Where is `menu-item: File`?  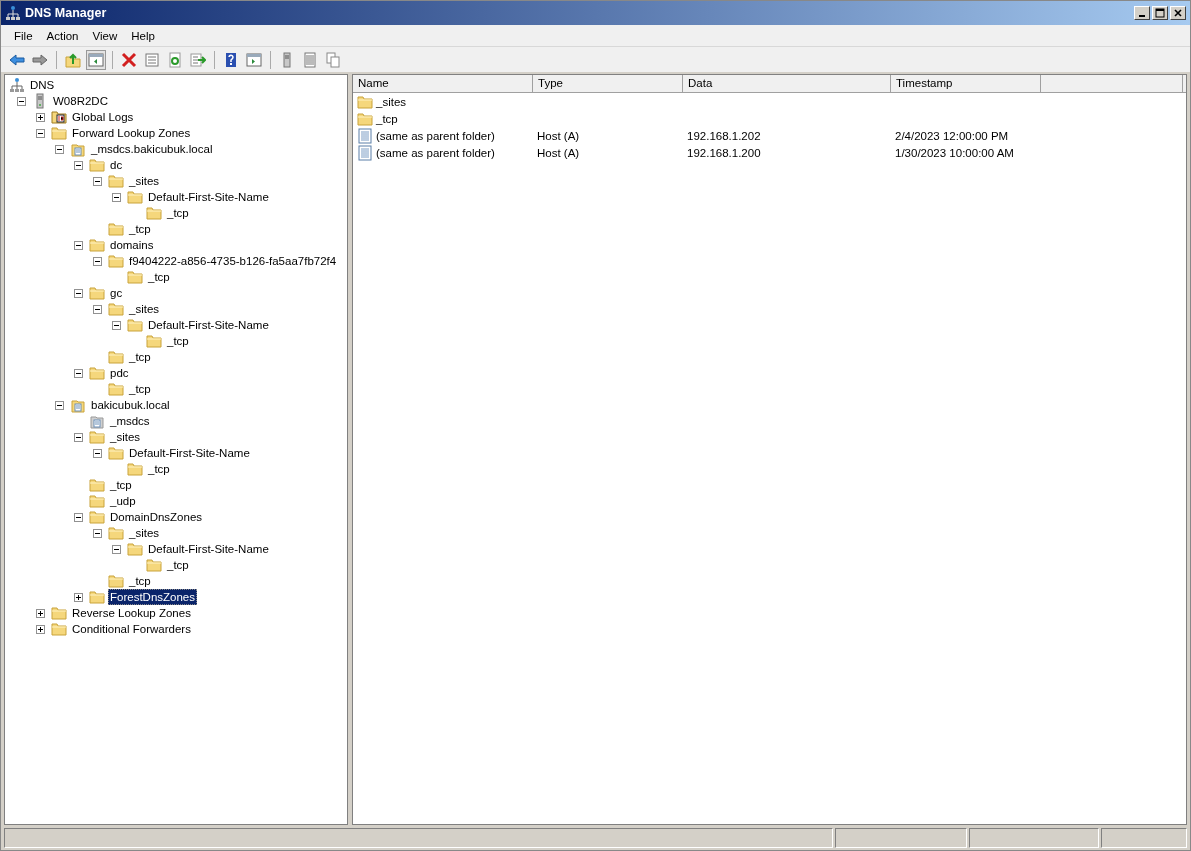 menu-item: File is located at coordinates (23, 35).